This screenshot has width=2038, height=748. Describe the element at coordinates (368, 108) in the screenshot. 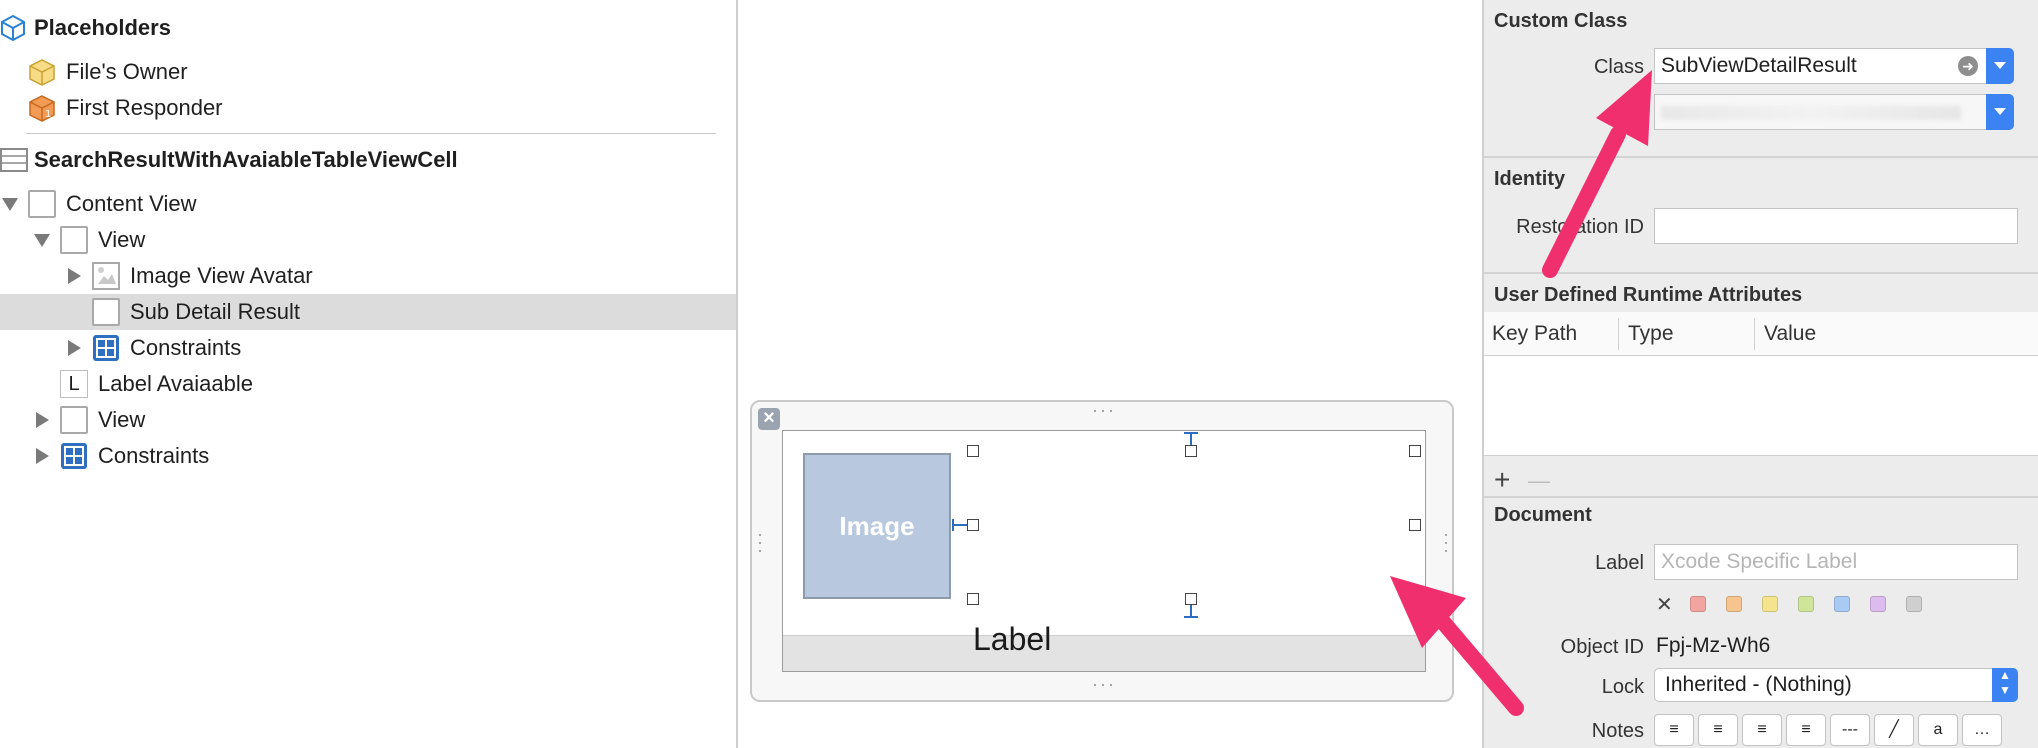

I see `outline-item-first-responder: 1 First Responder` at that location.